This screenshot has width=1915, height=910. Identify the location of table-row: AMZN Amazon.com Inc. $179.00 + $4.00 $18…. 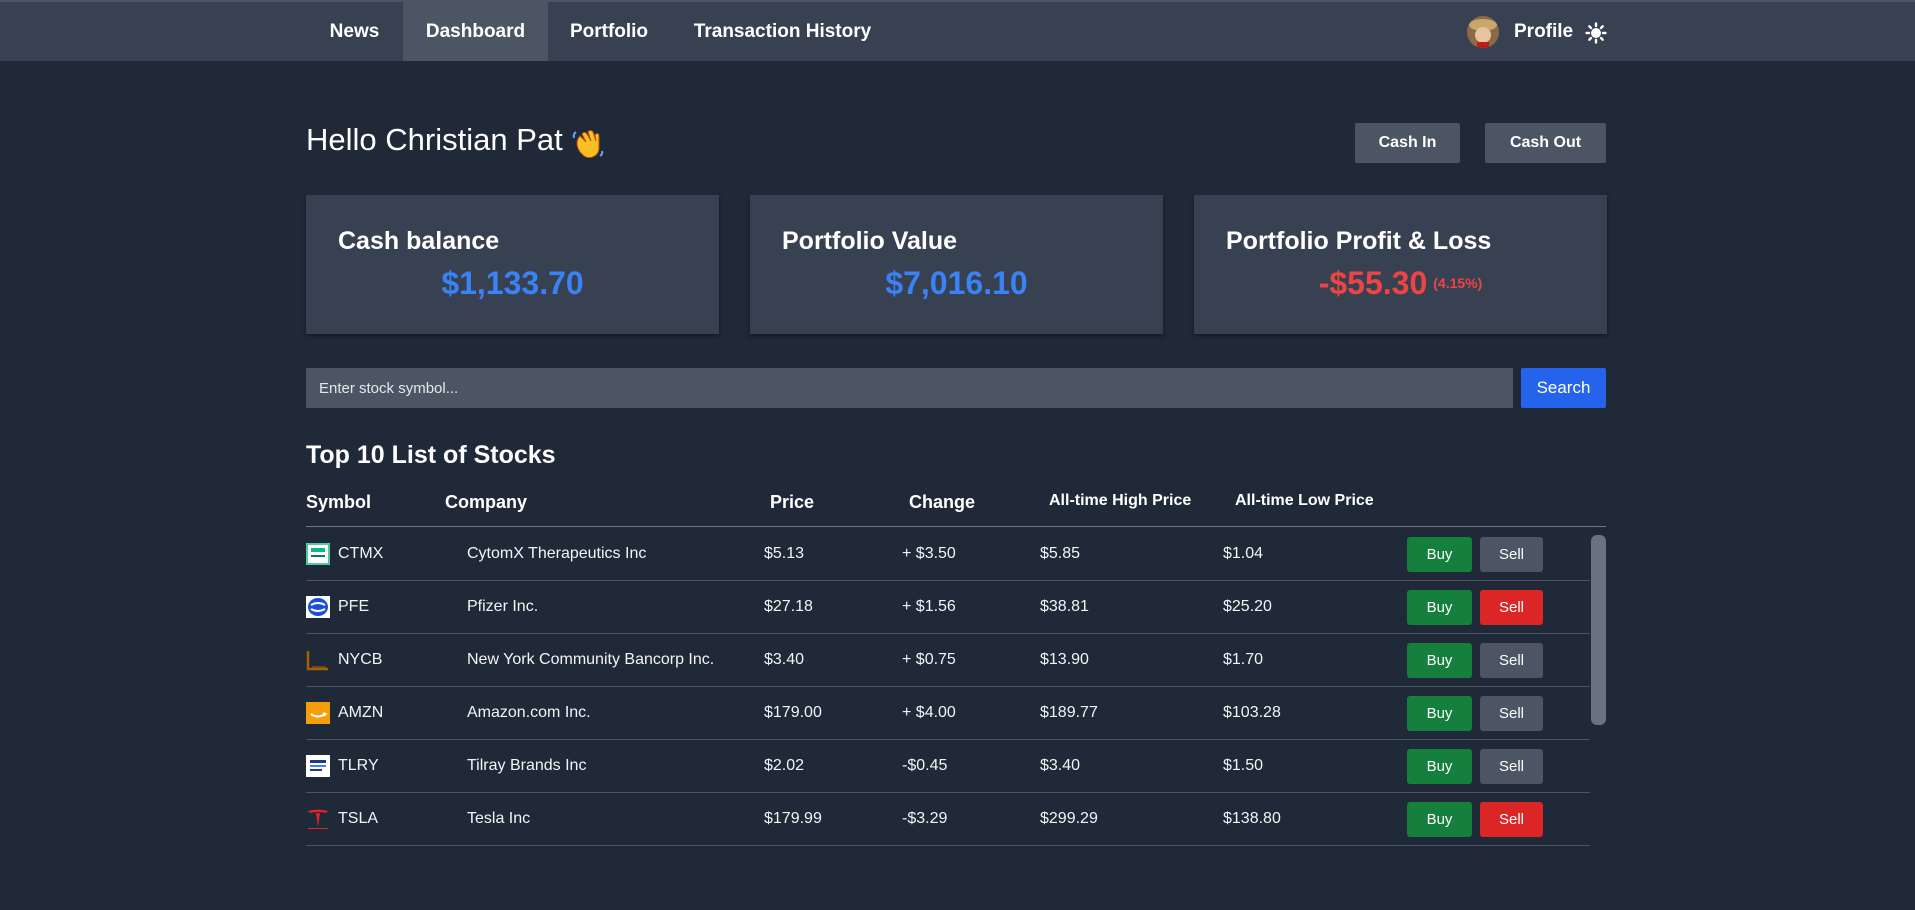
(948, 713).